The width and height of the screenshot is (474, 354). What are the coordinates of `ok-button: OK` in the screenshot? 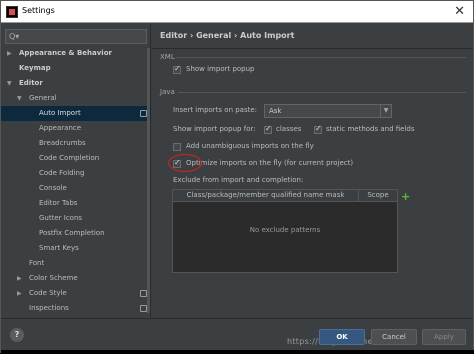 It's located at (342, 337).